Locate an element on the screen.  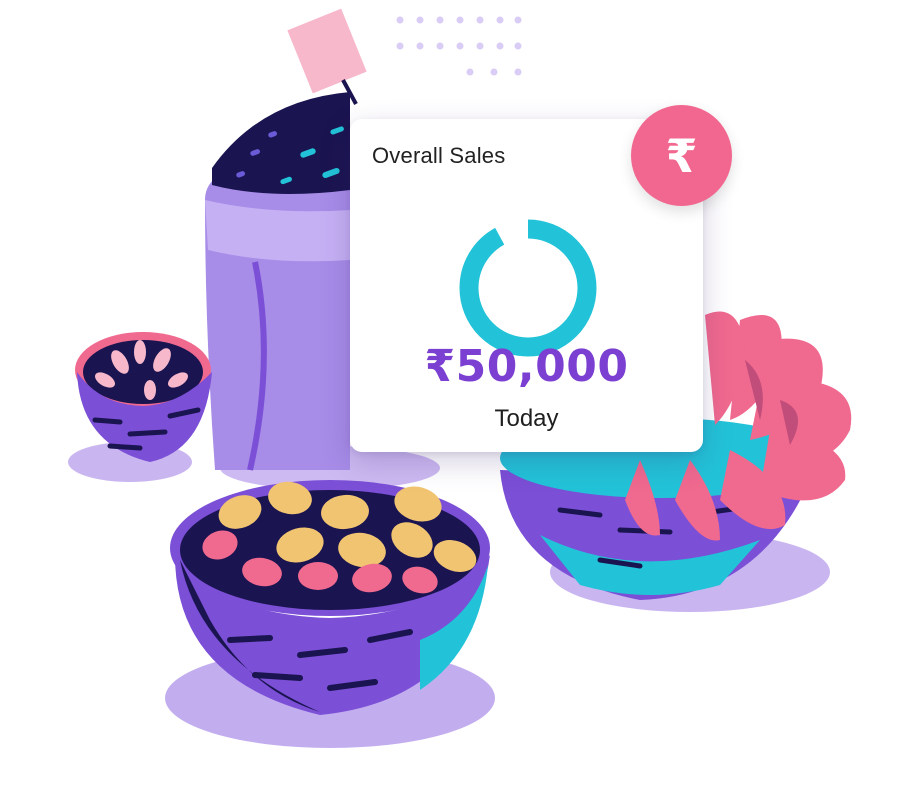
left-spice-bowl is located at coordinates (143, 397).